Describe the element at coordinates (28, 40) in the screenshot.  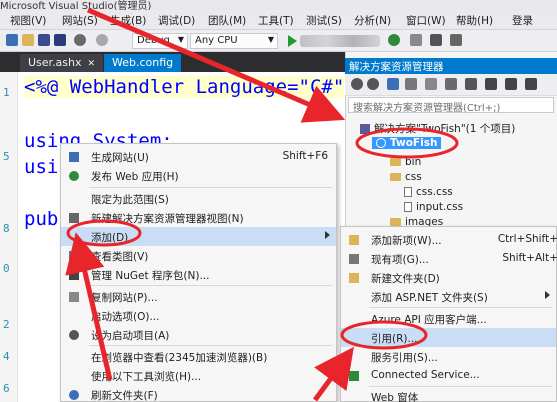
I see `open-folder-icon` at that location.